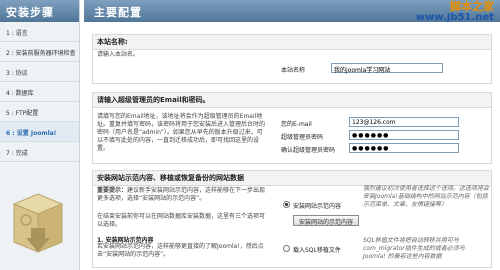 The height and width of the screenshot is (270, 500). Describe the element at coordinates (317, 250) in the screenshot. I see `load-sql-label: 载入SQL移植文件` at that location.